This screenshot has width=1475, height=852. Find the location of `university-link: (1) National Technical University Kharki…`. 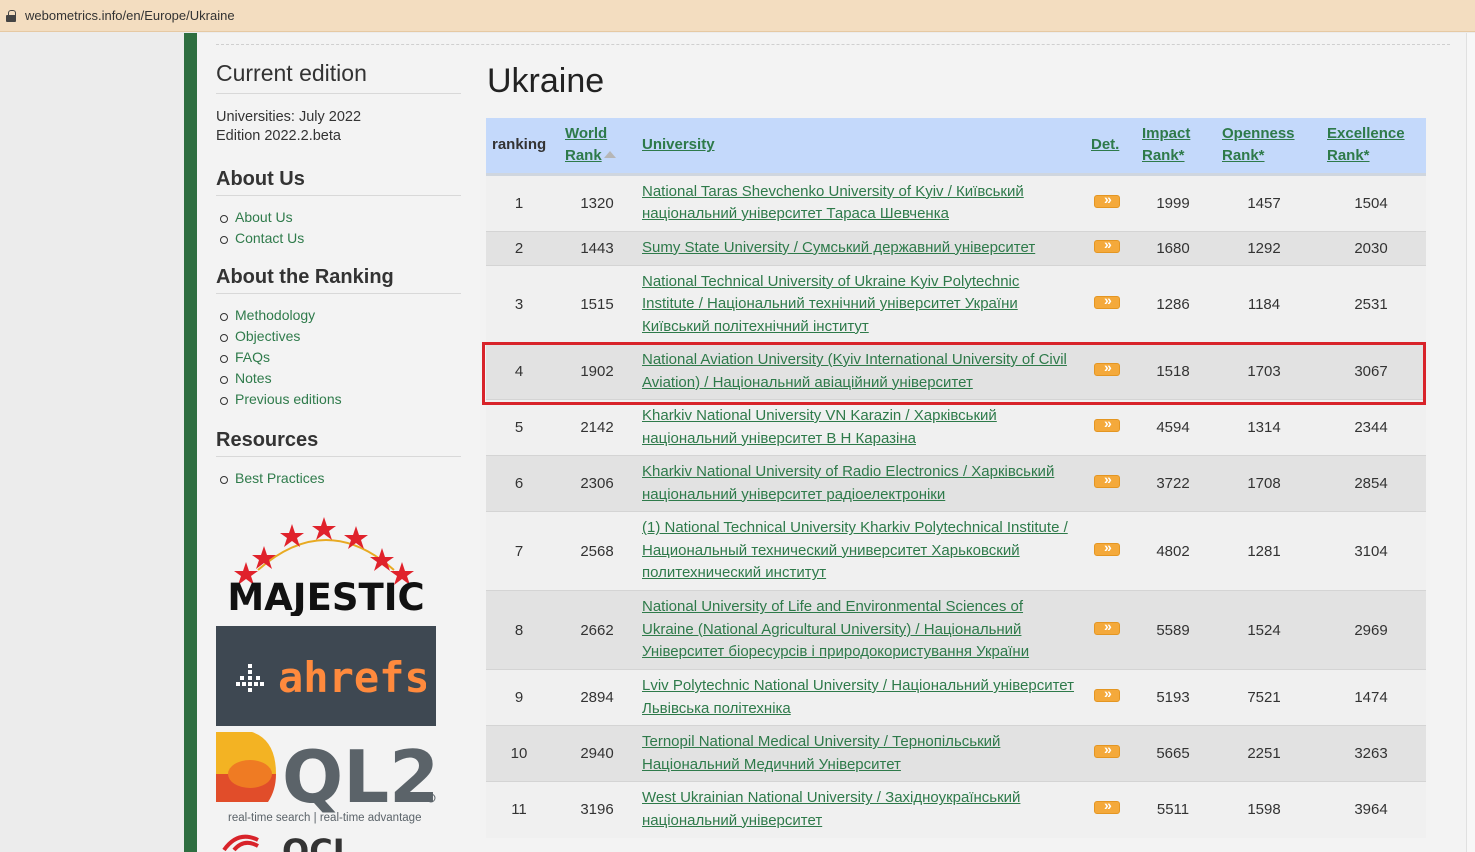

university-link: (1) National Technical University Kharki… is located at coordinates (855, 550).